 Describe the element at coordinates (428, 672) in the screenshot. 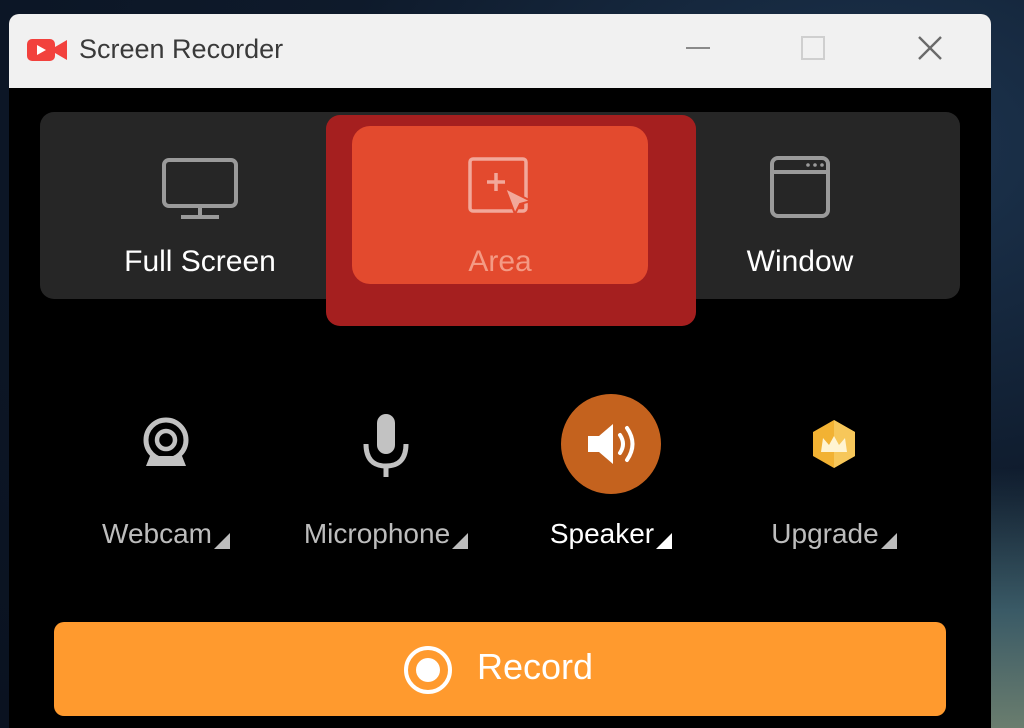

I see `record-icon` at that location.